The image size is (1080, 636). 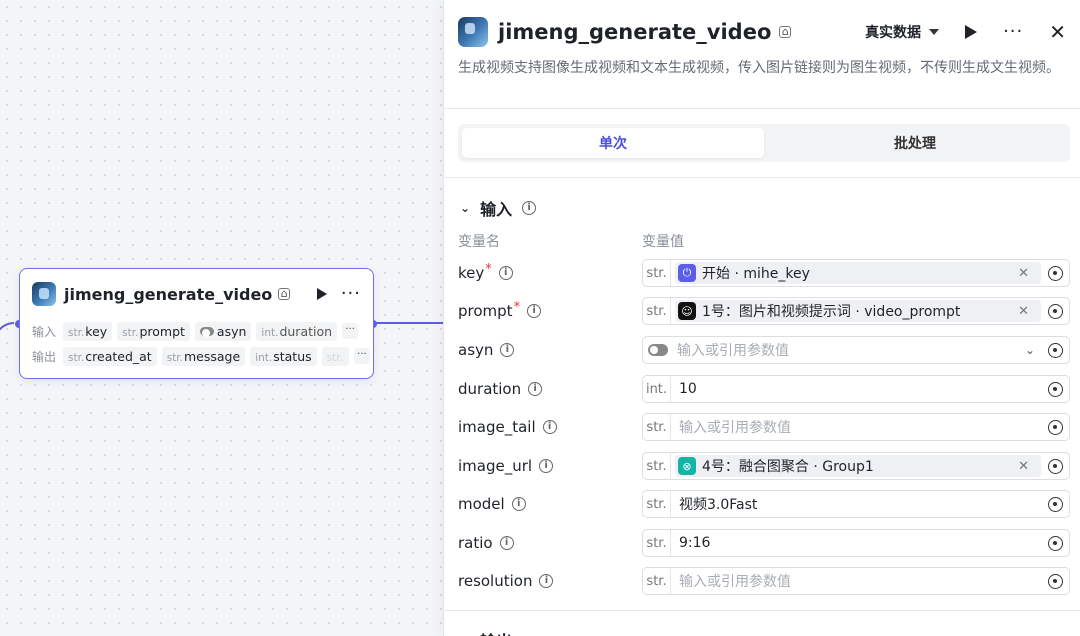 I want to click on param-input-image-url: str. ⊗ 4号：融合图聚合 · Group1 ✕, so click(x=856, y=466).